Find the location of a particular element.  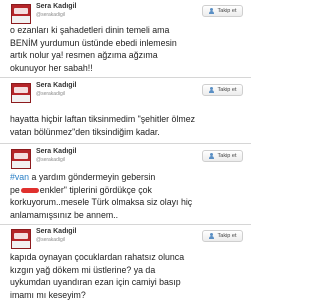

tweet-line: okunuyor her sabah!! is located at coordinates (51, 67).